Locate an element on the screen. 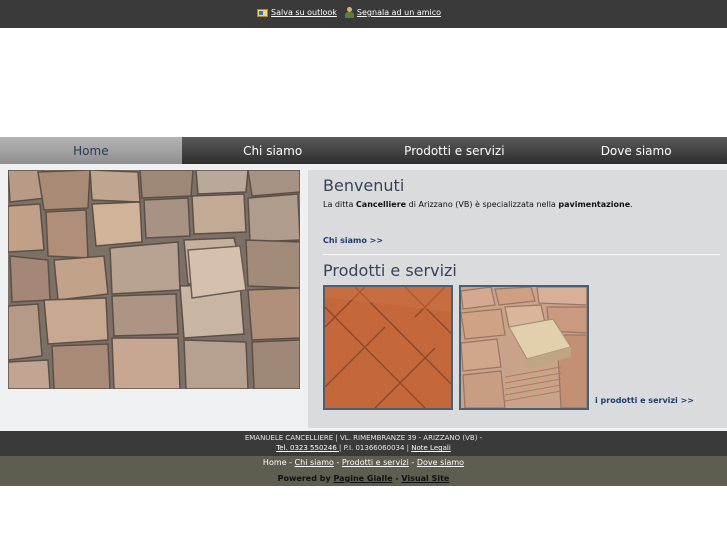 This screenshot has height=545, width=727. welcome-text-pre: La ditta is located at coordinates (339, 204).